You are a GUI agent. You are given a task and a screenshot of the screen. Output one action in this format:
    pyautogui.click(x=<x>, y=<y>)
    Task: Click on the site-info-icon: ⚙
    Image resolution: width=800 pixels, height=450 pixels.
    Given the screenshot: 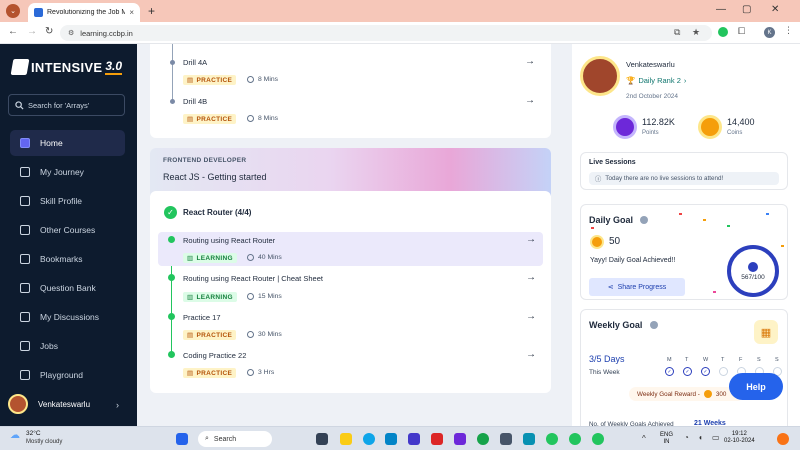 What is the action you would take?
    pyautogui.click(x=71, y=33)
    